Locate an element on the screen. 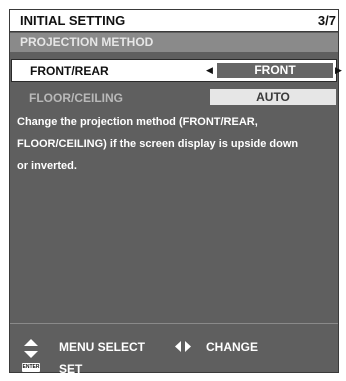 This screenshot has height=381, width=346. change-label: CHANGE is located at coordinates (232, 347).